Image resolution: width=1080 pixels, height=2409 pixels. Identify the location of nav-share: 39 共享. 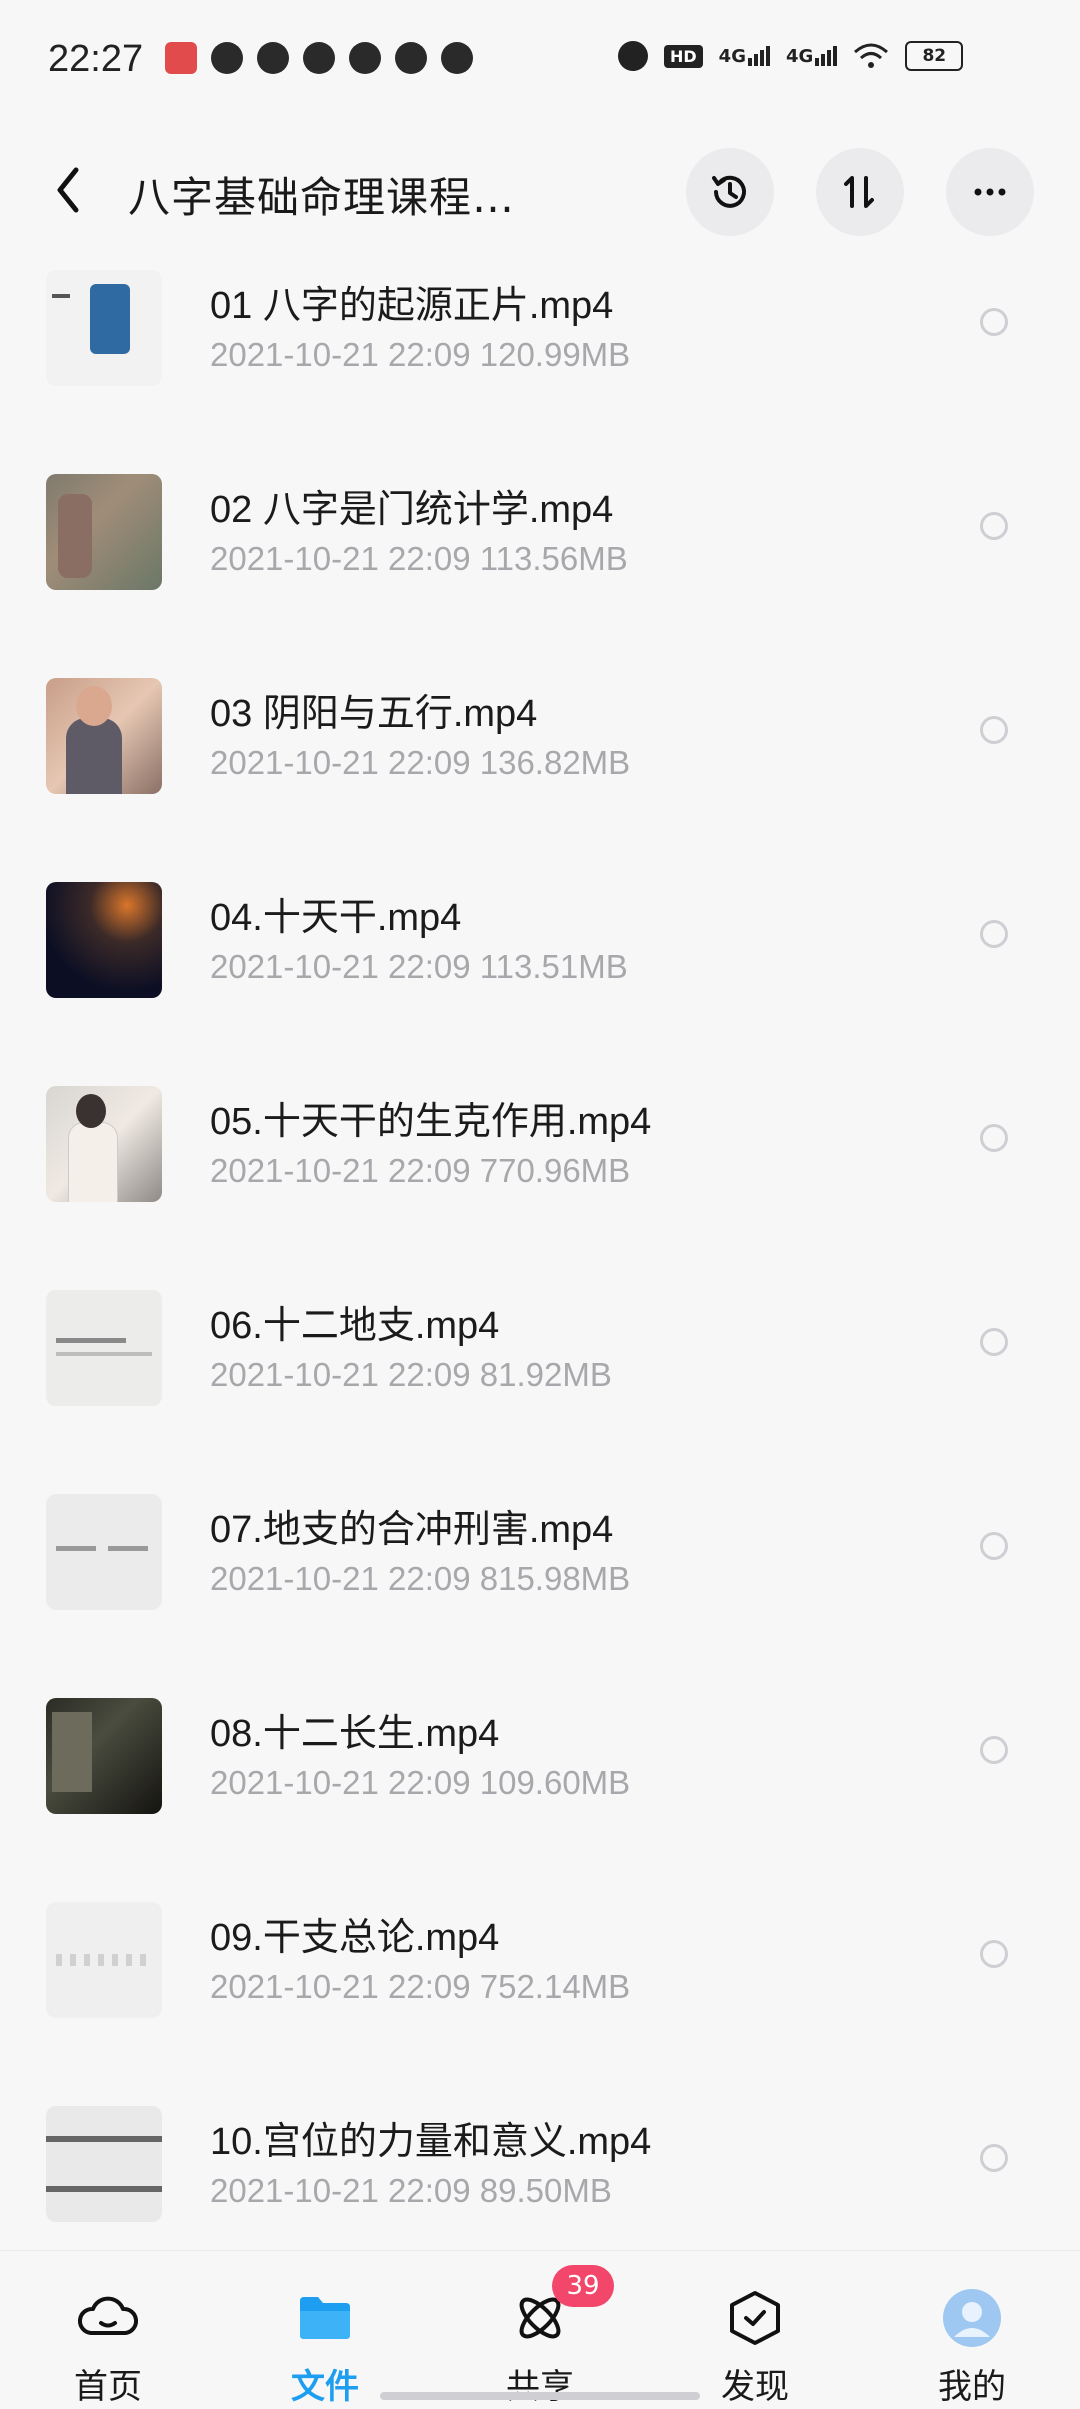
(540, 2330).